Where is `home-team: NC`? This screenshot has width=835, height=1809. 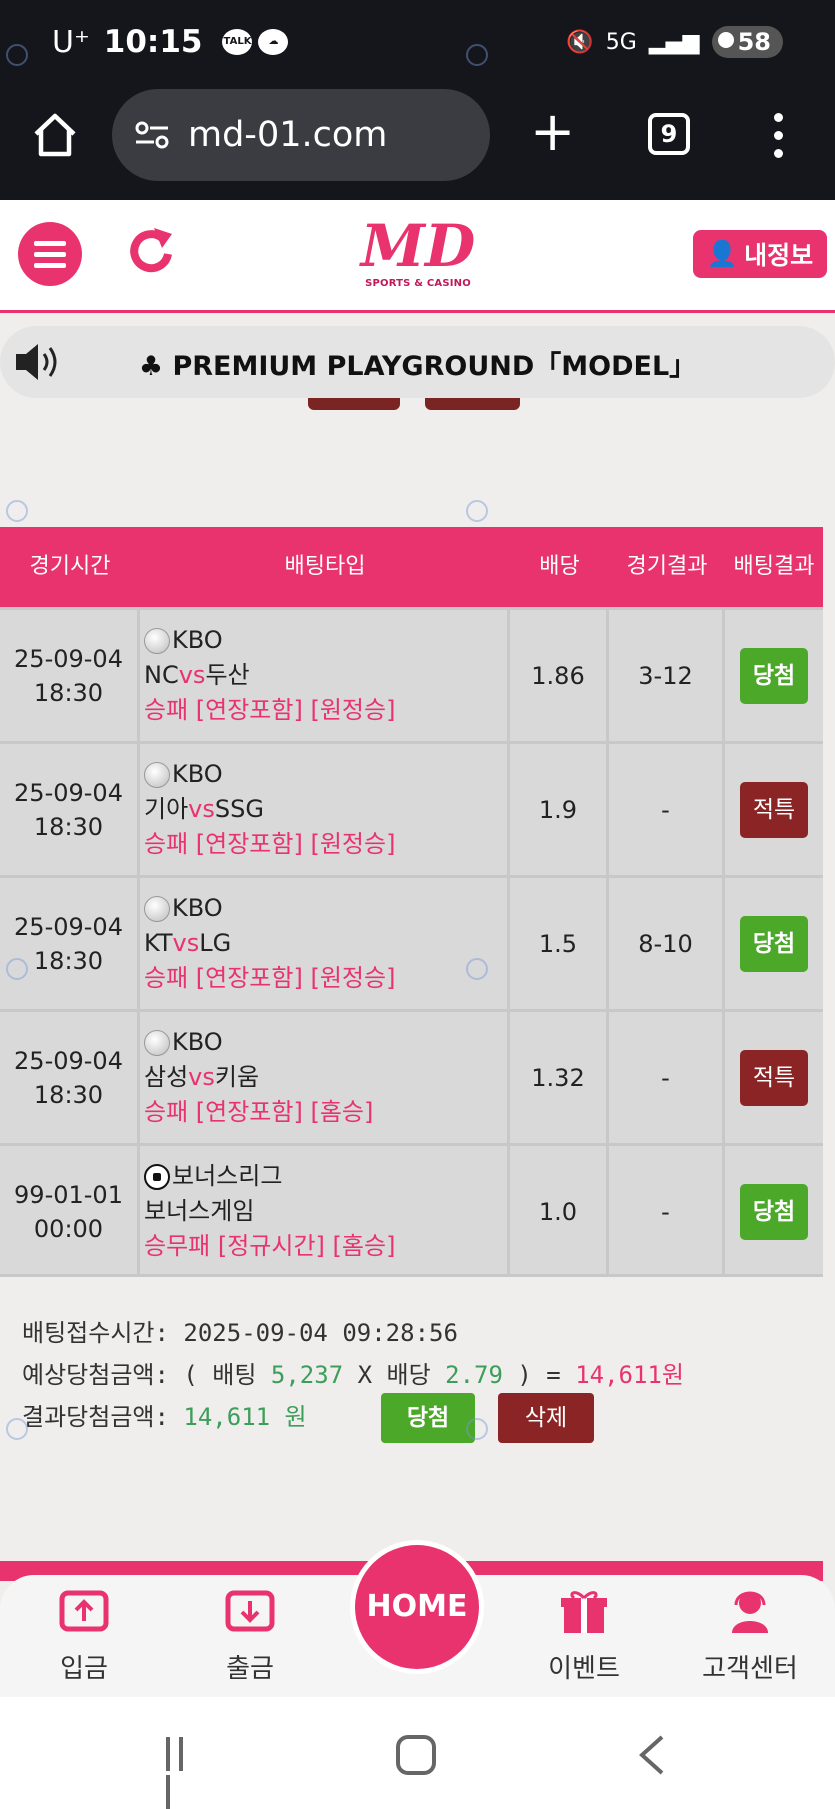 home-team: NC is located at coordinates (161, 675).